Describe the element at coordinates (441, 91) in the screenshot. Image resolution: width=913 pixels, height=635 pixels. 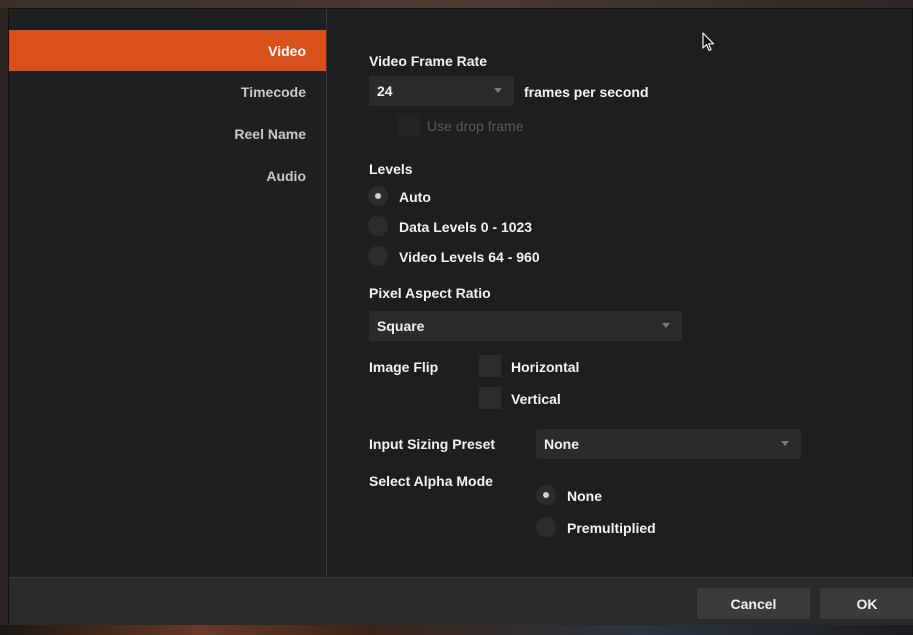
I see `frame-rate-dropdown: 24` at that location.